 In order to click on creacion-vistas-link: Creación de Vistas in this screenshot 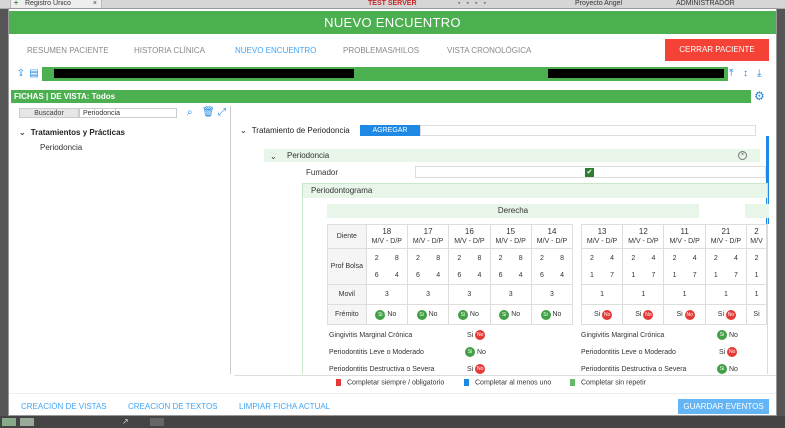, I will do `click(64, 406)`.